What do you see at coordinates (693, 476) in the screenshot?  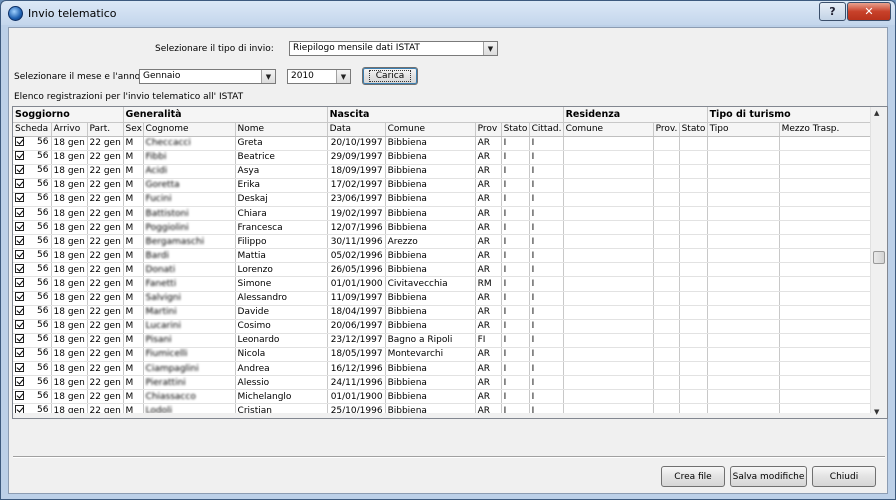 I see `crea-file-button: Crea file` at bounding box center [693, 476].